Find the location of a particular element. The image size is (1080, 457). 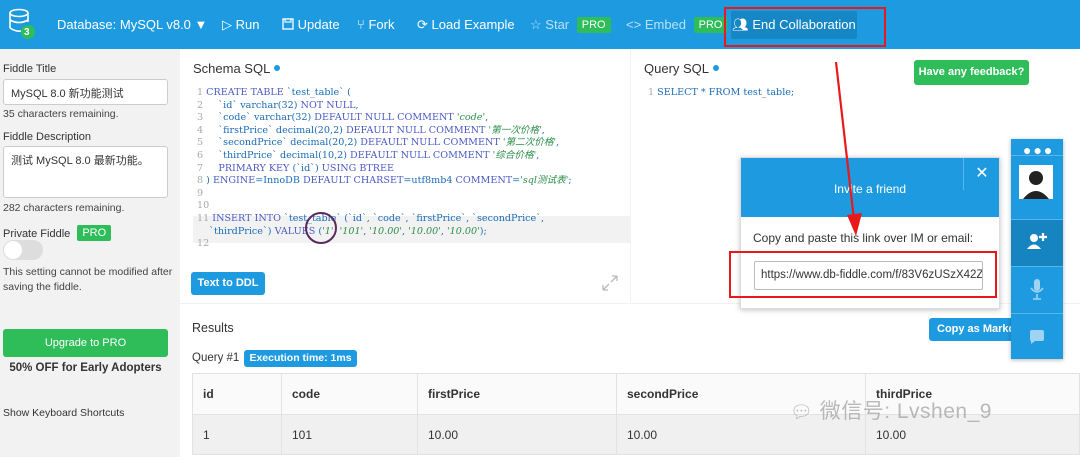

collaborator-count: 3 is located at coordinates (27, 32).